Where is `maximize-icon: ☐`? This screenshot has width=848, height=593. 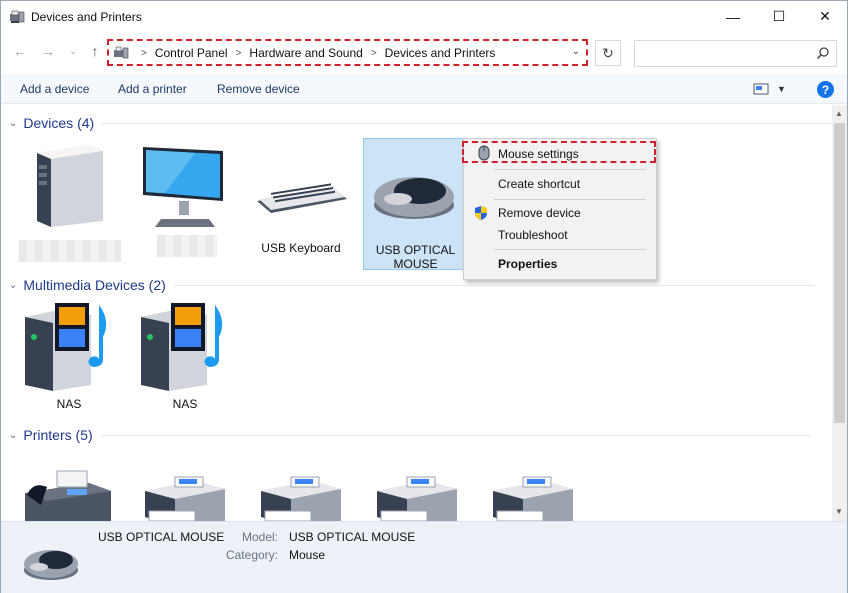 maximize-icon: ☐ is located at coordinates (779, 16).